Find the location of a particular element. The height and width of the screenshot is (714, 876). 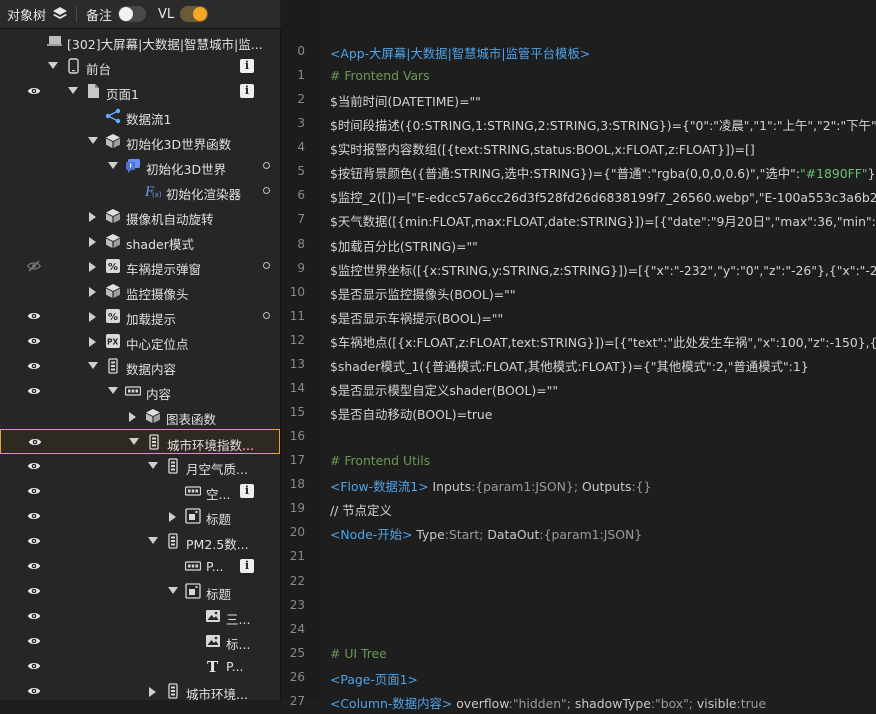

tree-row: % 车祸提示弹窗 is located at coordinates (140, 266).